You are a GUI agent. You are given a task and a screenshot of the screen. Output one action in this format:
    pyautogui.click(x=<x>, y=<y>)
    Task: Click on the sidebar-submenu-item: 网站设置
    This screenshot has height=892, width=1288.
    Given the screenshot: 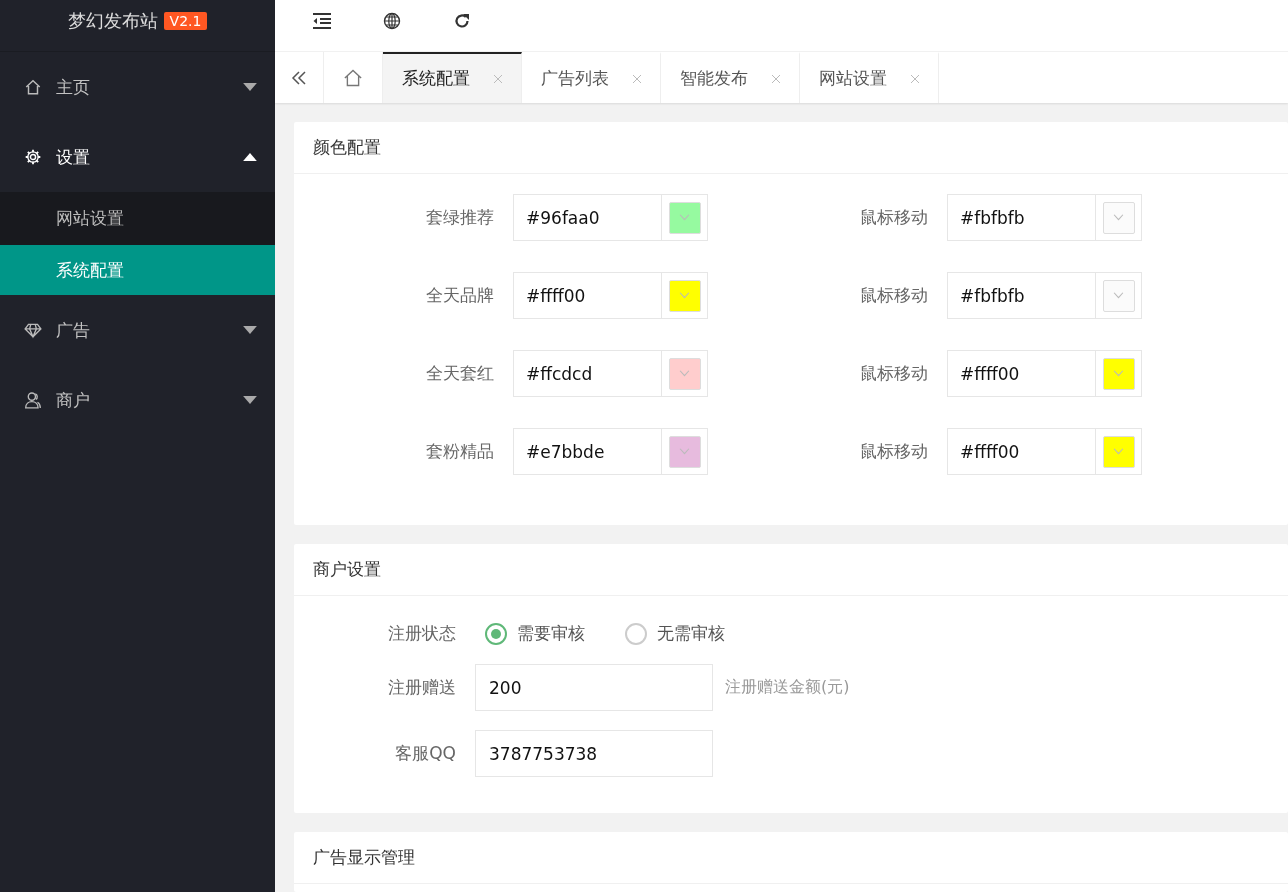 What is the action you would take?
    pyautogui.click(x=137, y=218)
    